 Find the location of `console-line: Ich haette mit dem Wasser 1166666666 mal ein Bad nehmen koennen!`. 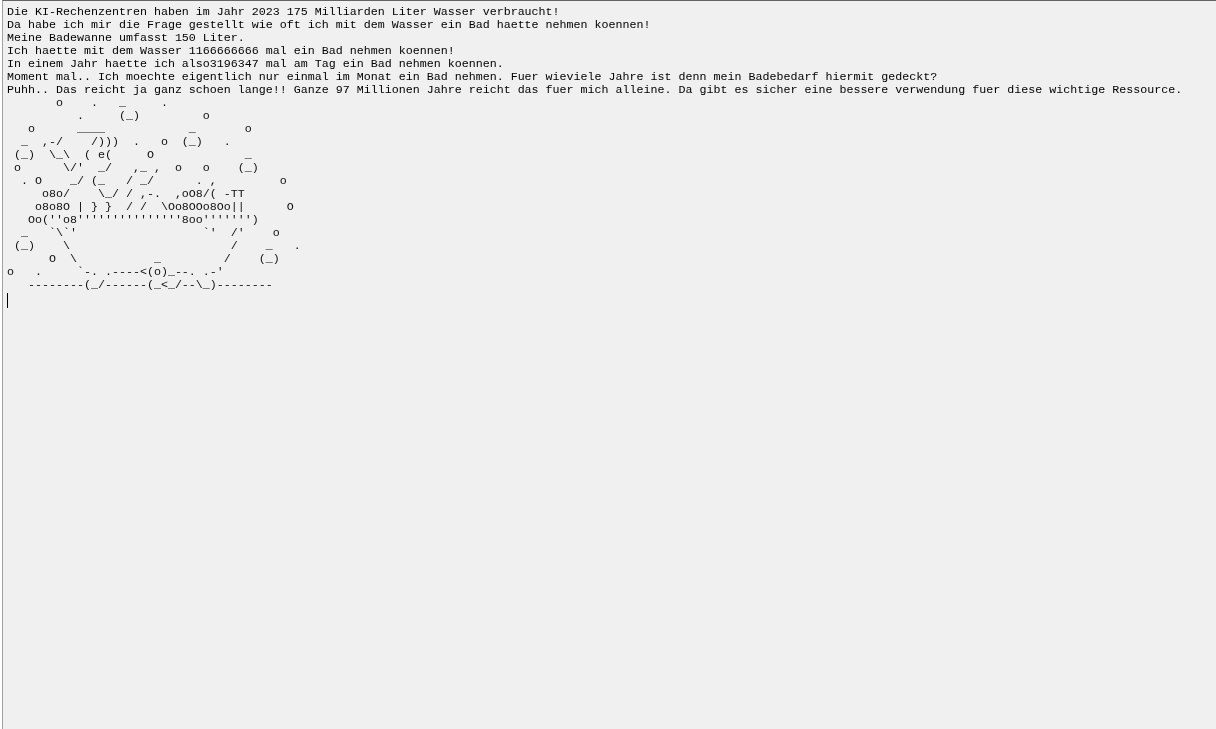

console-line: Ich haette mit dem Wasser 1166666666 mal ein Bad nehmen koennen! is located at coordinates (231, 51).